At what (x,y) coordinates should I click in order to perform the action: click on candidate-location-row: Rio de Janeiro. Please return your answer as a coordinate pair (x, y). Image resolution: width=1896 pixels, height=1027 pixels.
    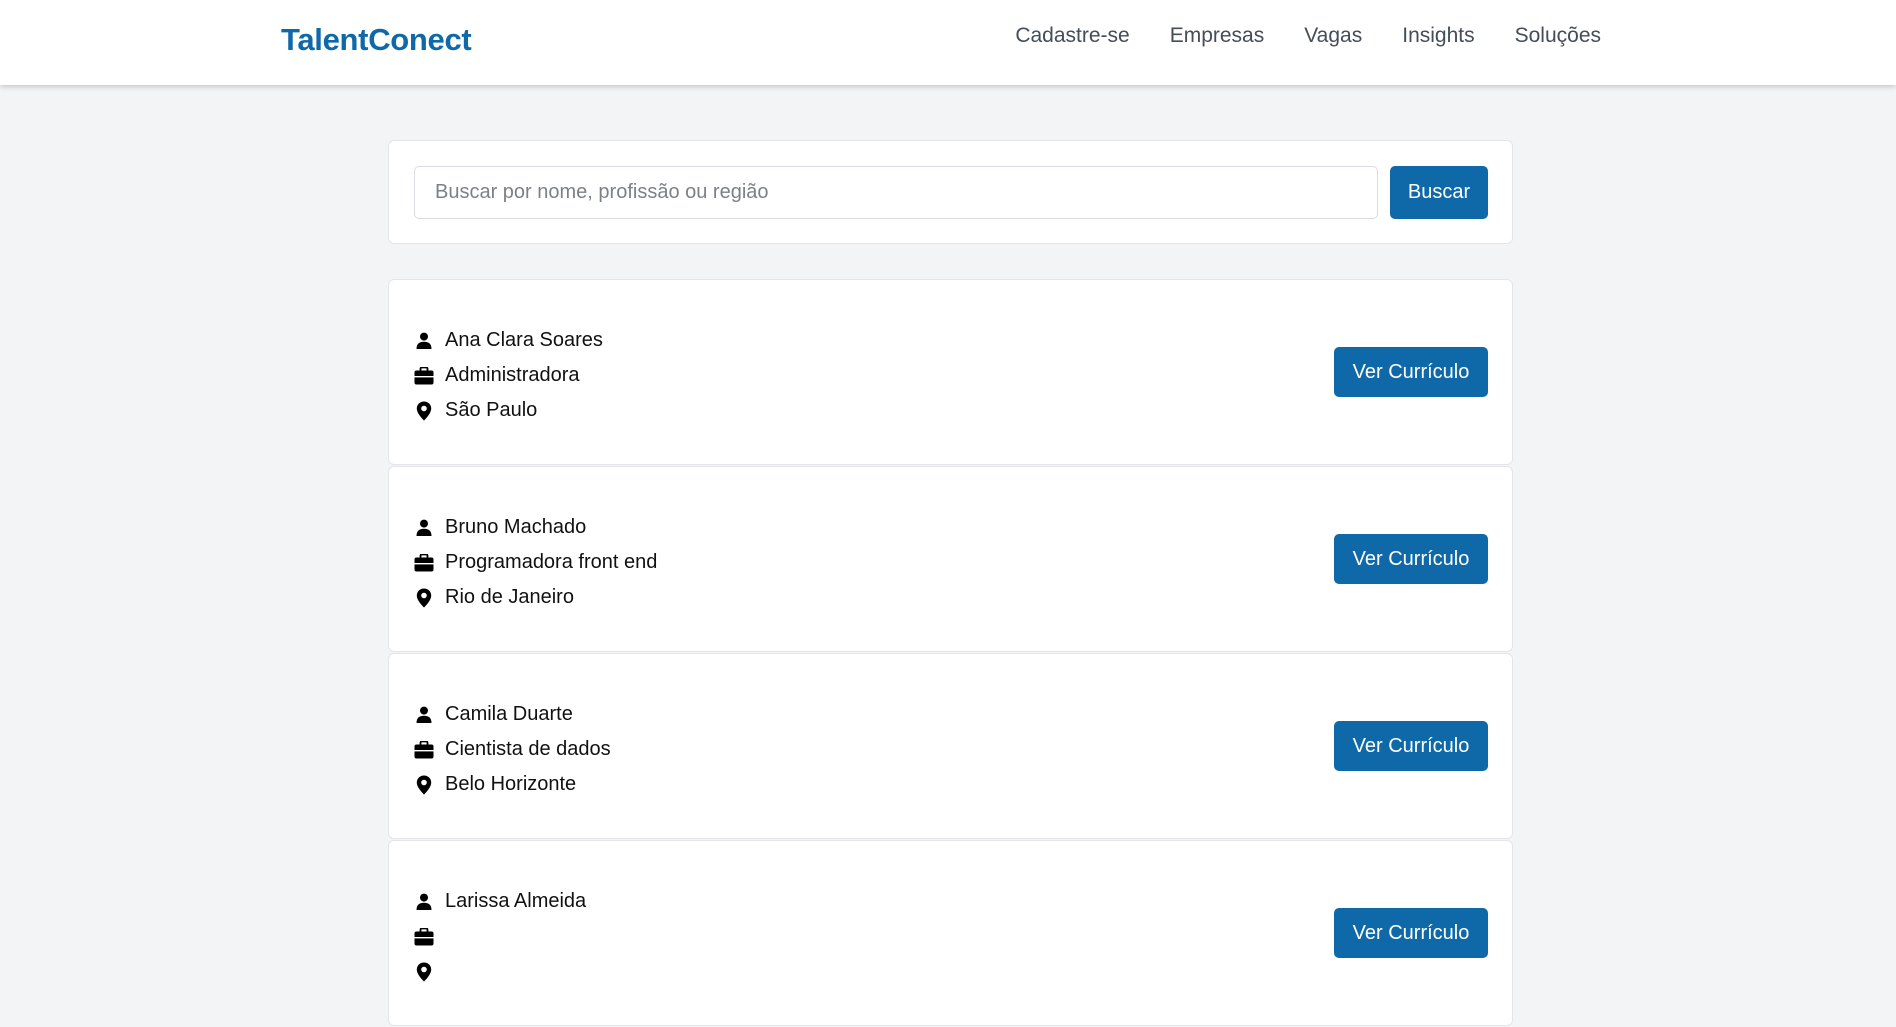
    Looking at the image, I should click on (535, 597).